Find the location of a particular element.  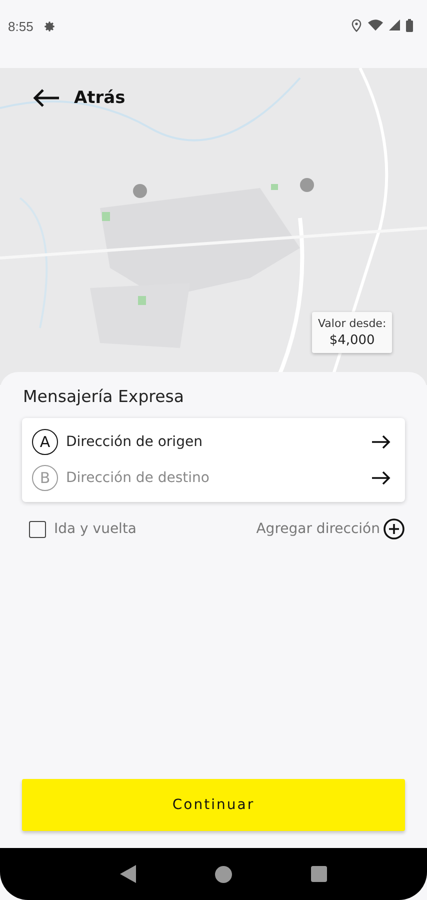

address-row: A Dirección de origen is located at coordinates (213, 442).